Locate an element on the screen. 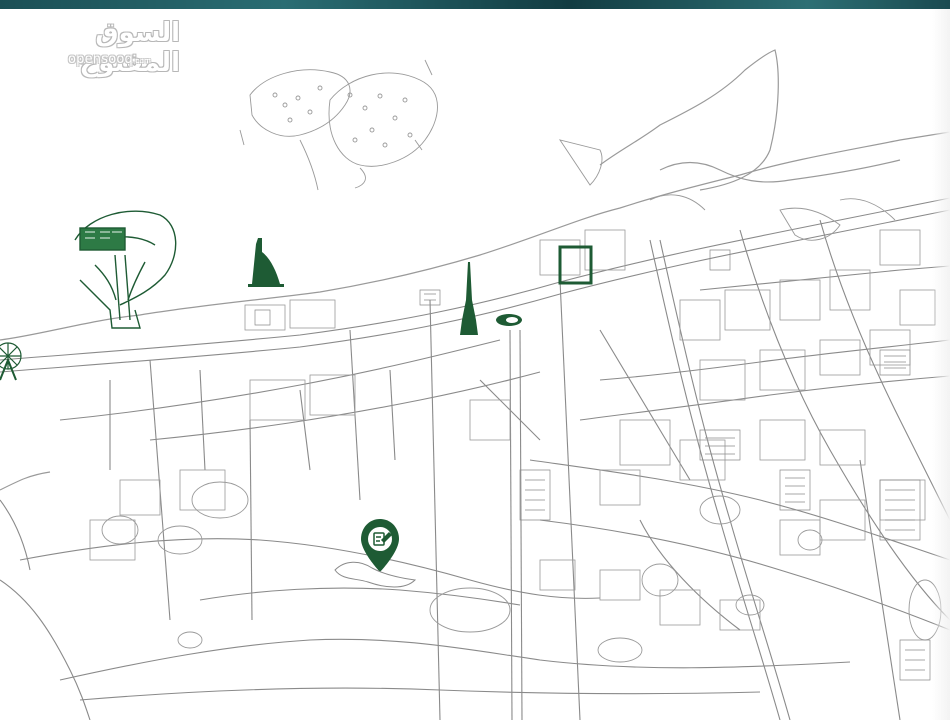  ain-dubai-icon is located at coordinates (11, 361).